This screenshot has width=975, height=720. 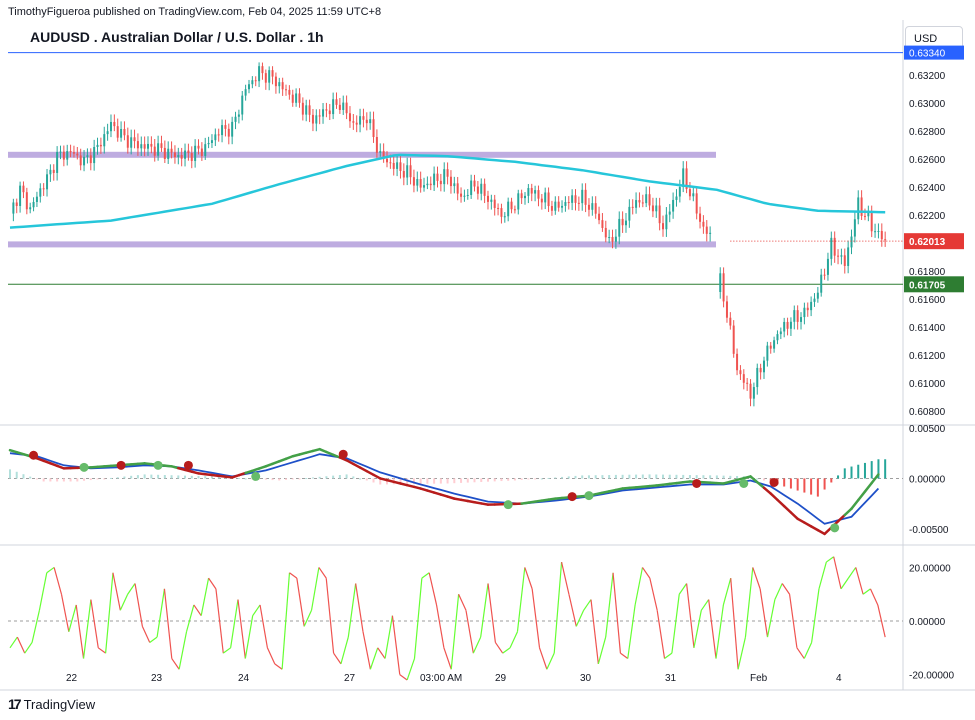 I want to click on brand-label: TradingView, so click(x=59, y=704).